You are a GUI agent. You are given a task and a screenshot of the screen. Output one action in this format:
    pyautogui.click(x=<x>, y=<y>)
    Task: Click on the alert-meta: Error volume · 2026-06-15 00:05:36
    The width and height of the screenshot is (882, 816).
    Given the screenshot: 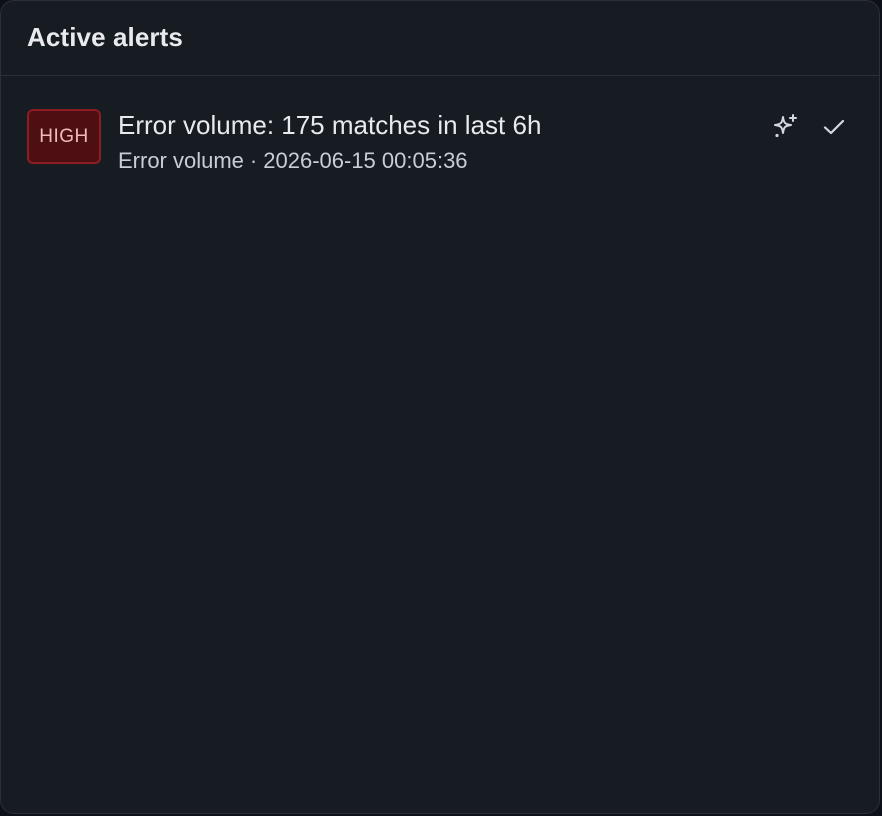 What is the action you would take?
    pyautogui.click(x=293, y=161)
    